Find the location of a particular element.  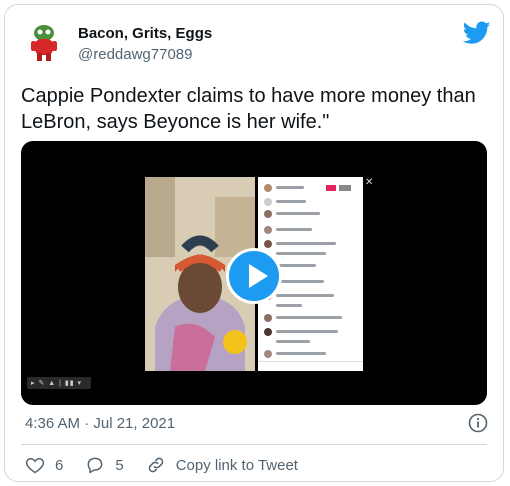

avatar is located at coordinates (44, 42).